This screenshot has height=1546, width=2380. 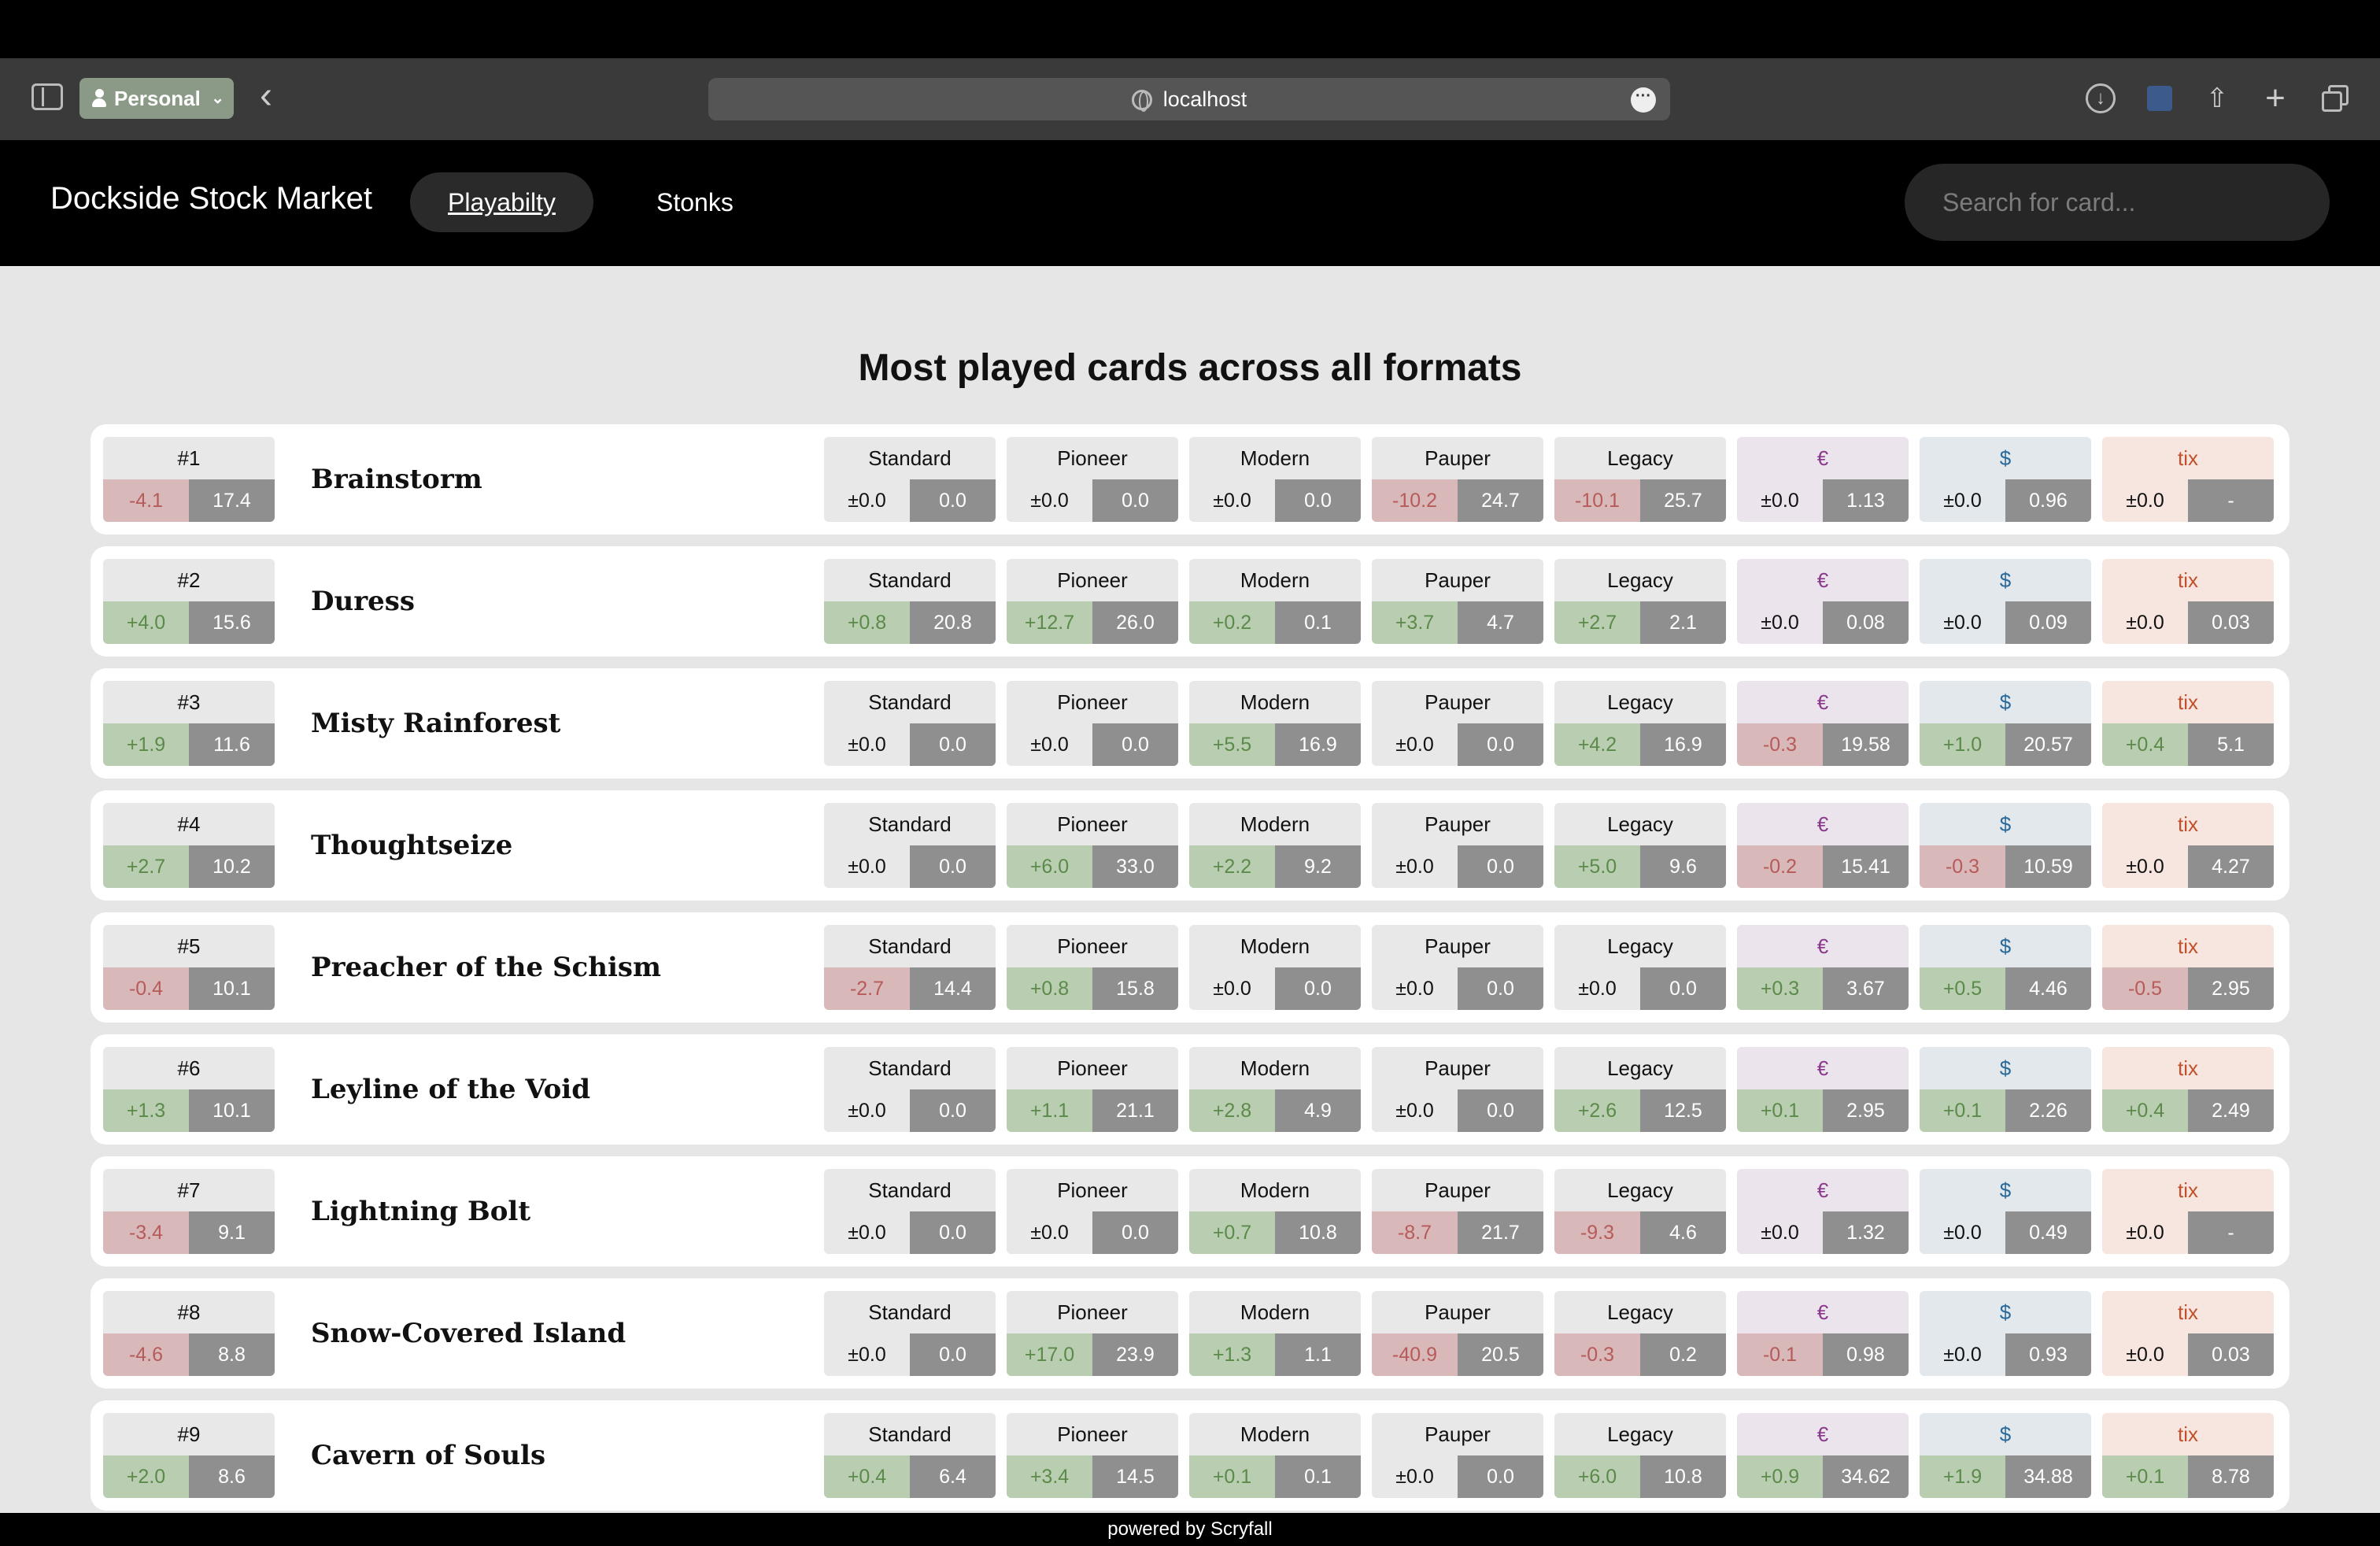 I want to click on cell-delta: -0.2, so click(x=1780, y=866).